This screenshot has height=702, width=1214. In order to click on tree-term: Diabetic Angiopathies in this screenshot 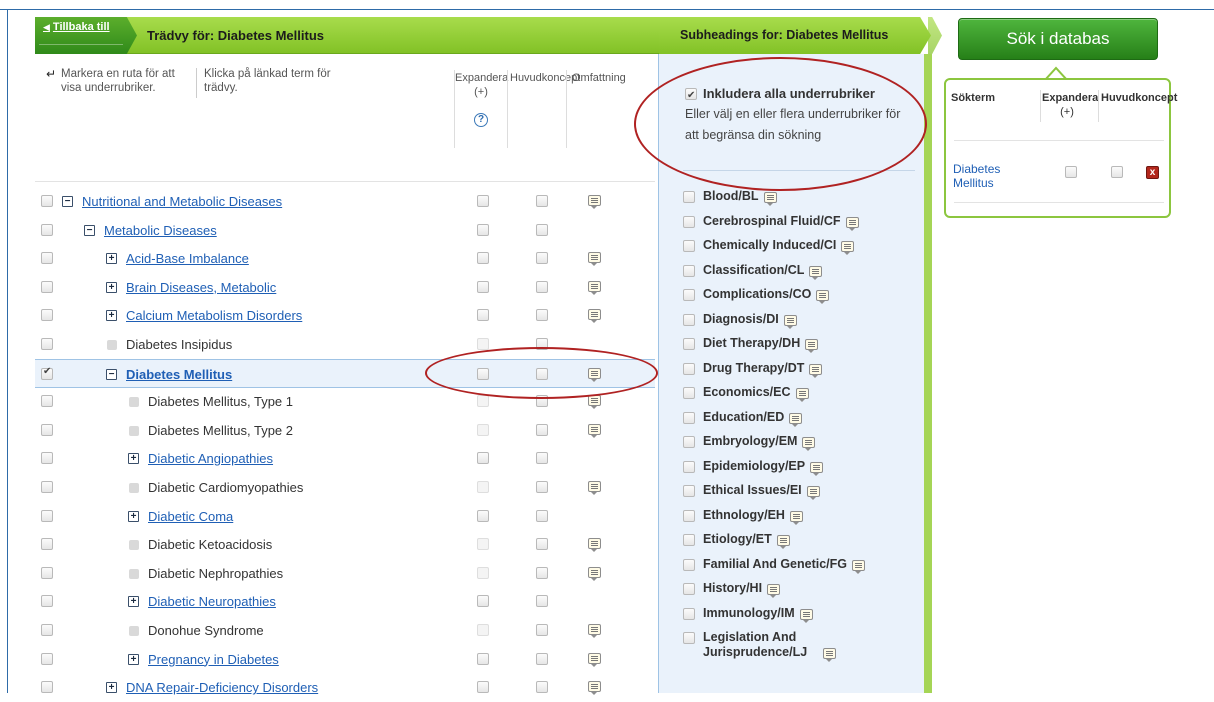, I will do `click(210, 458)`.